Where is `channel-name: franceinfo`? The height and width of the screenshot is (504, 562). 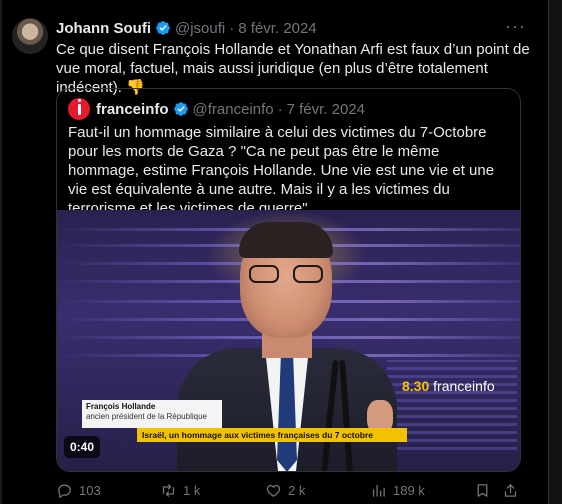
channel-name: franceinfo is located at coordinates (464, 386).